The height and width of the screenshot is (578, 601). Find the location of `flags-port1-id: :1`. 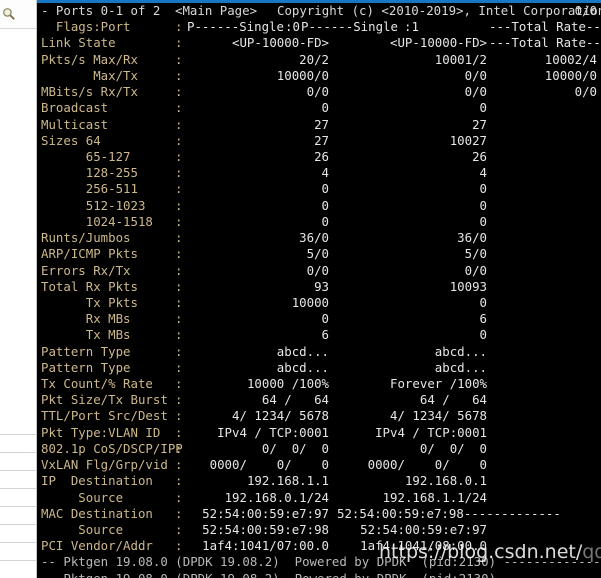

flags-port1-id: :1 is located at coordinates (411, 27).